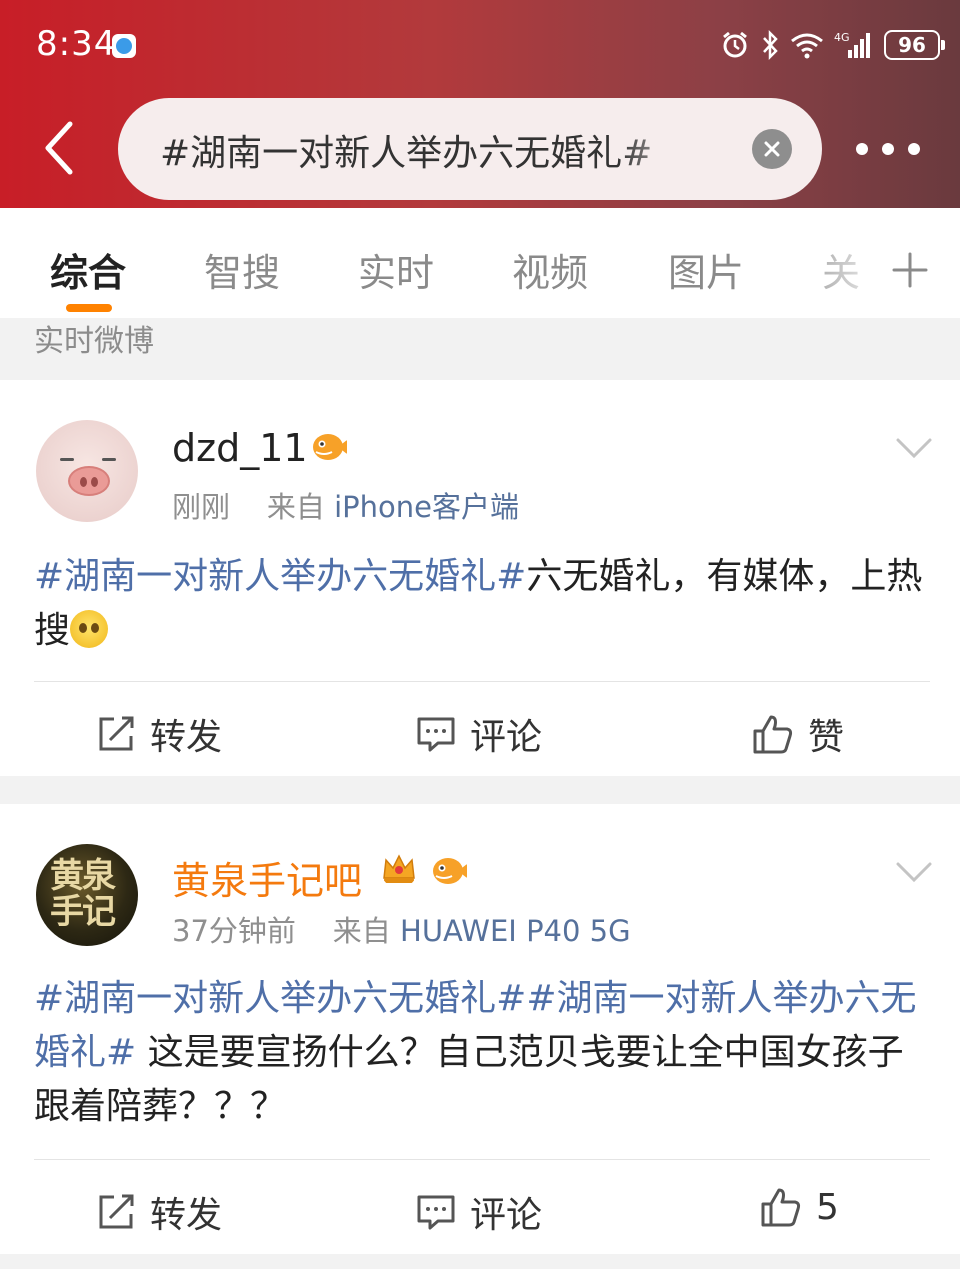  Describe the element at coordinates (94, 341) in the screenshot. I see `section-label: 实时微博` at that location.